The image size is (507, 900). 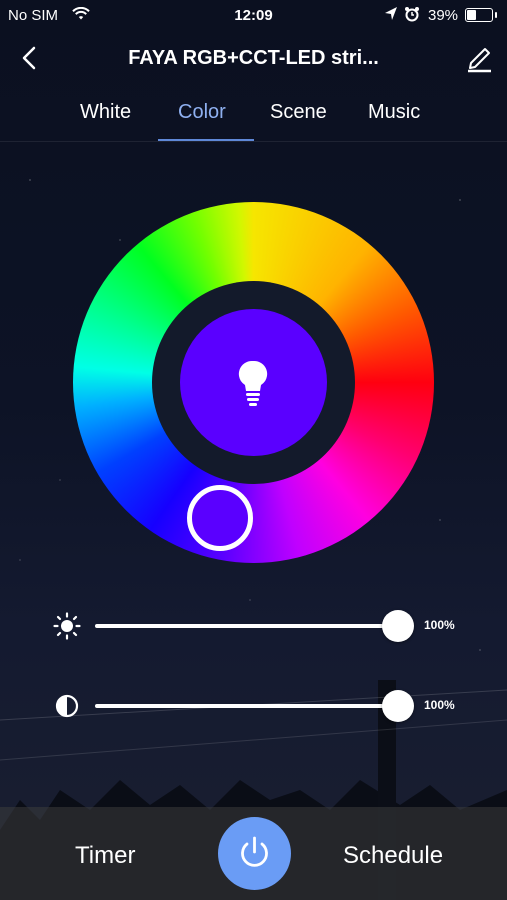 What do you see at coordinates (393, 856) in the screenshot?
I see `schedule-button: Schedule` at bounding box center [393, 856].